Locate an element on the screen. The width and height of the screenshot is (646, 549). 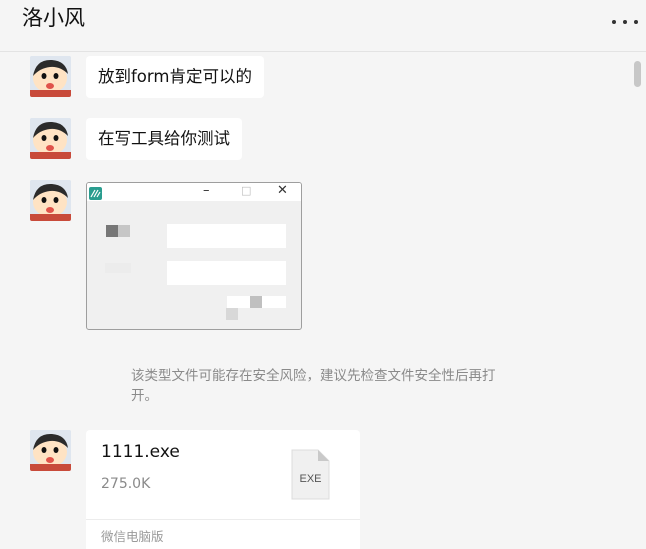
window-titlebar: – □ ✕ is located at coordinates (194, 192).